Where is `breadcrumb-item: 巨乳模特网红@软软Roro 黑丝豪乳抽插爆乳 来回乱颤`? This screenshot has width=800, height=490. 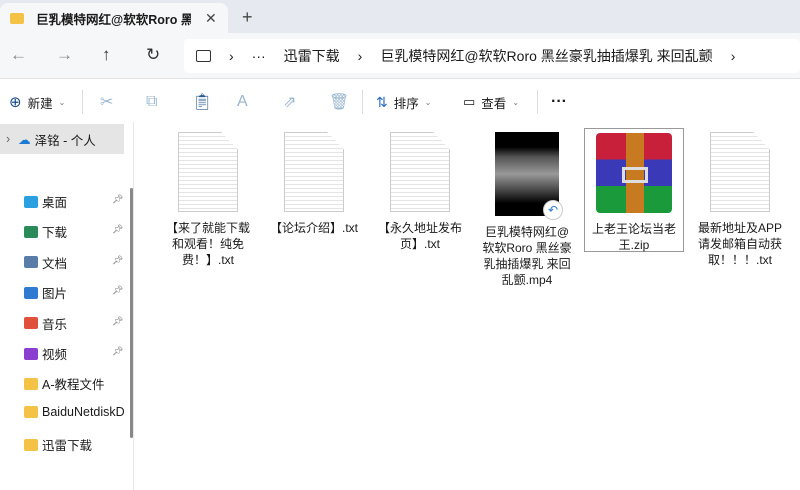
breadcrumb-item: 巨乳模特网红@软软Roro 黑丝豪乳抽插爆乳 来回乱颤 is located at coordinates (546, 56).